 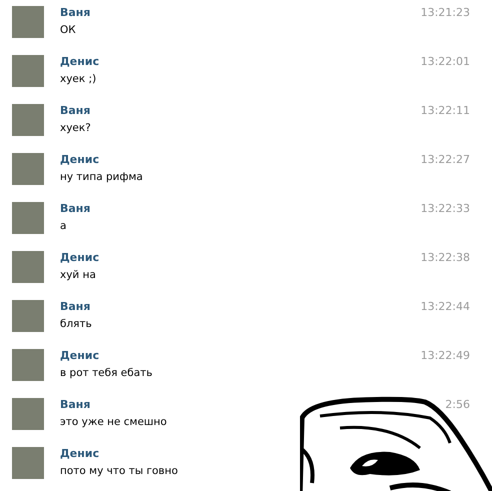 I want to click on message-text: ОК, so click(x=68, y=30).